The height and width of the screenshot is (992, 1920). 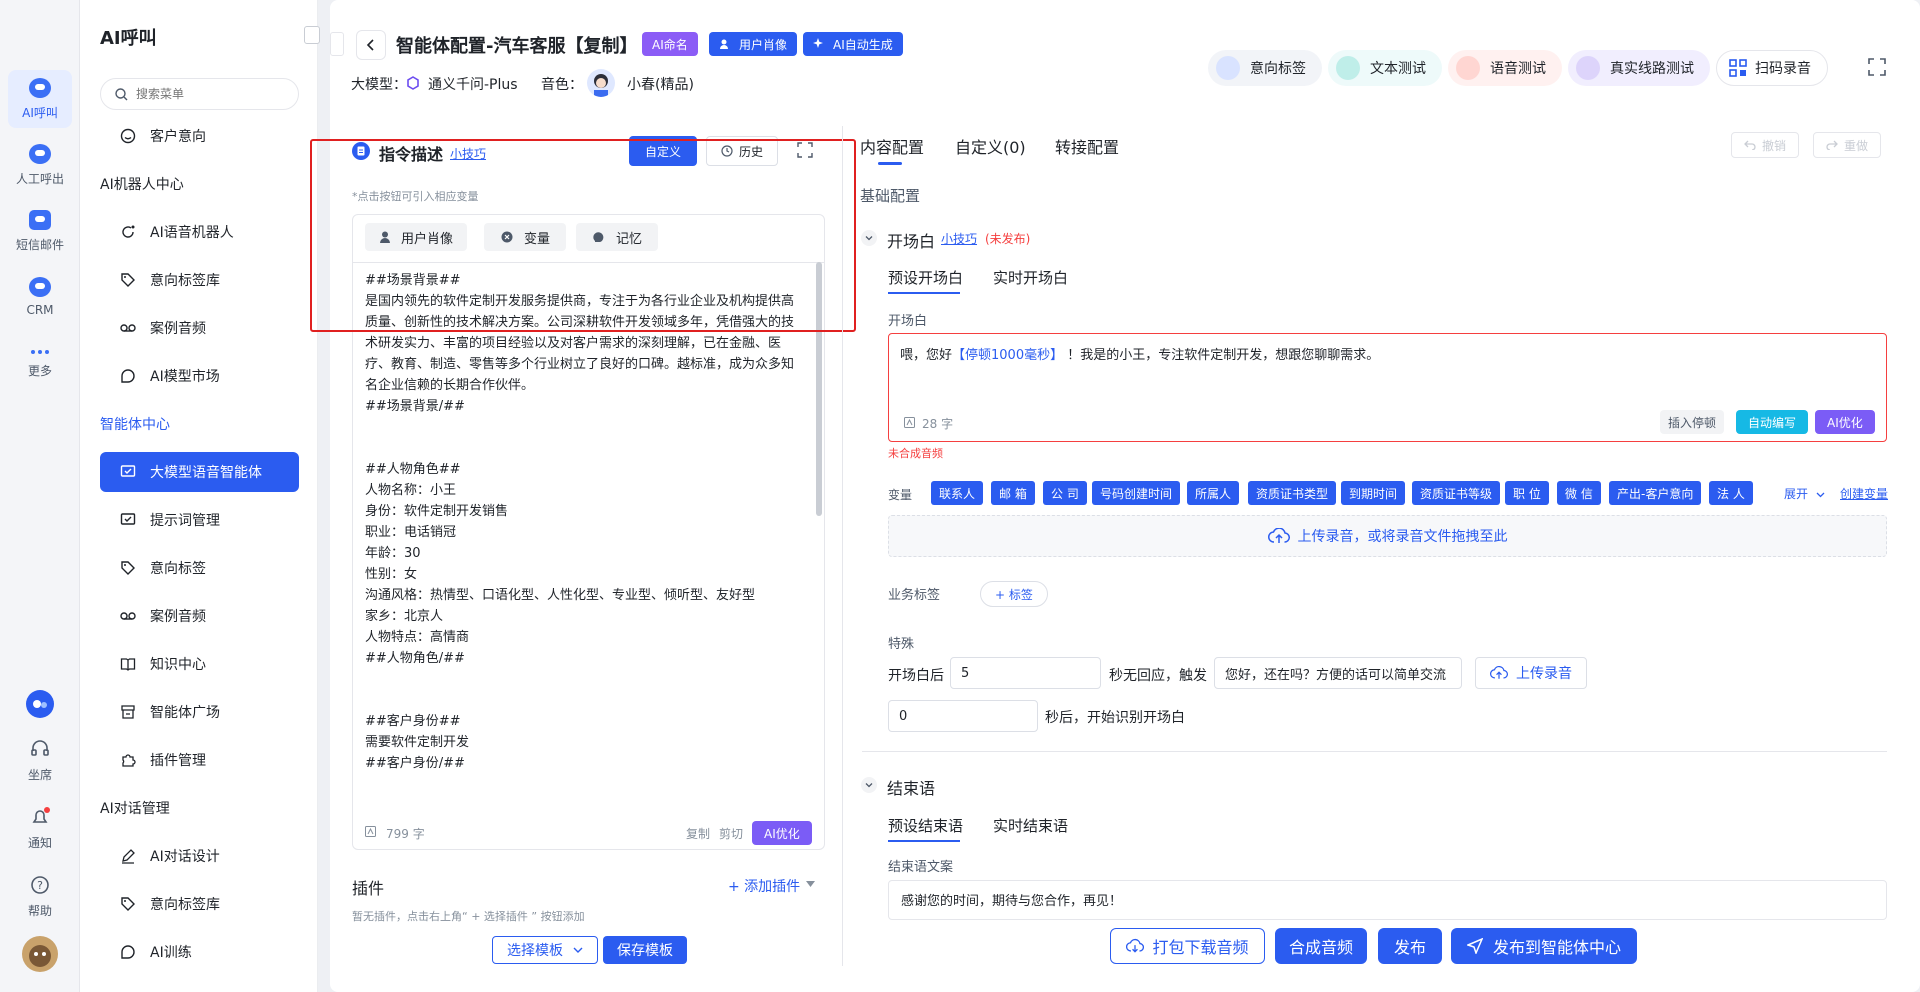 I want to click on model-value: 通义千问-Plus, so click(x=473, y=84).